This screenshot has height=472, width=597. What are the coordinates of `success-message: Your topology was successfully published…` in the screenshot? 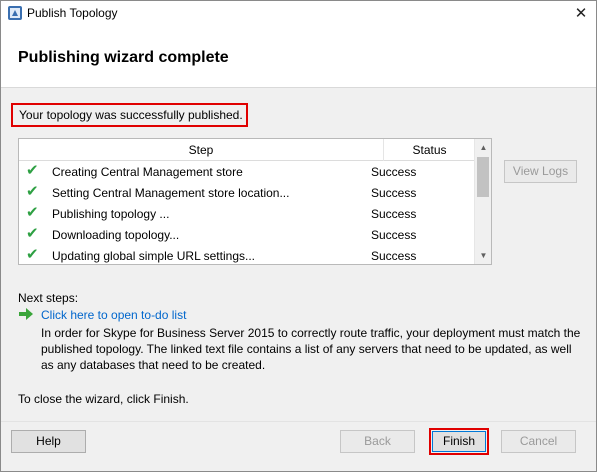 It's located at (129, 115).